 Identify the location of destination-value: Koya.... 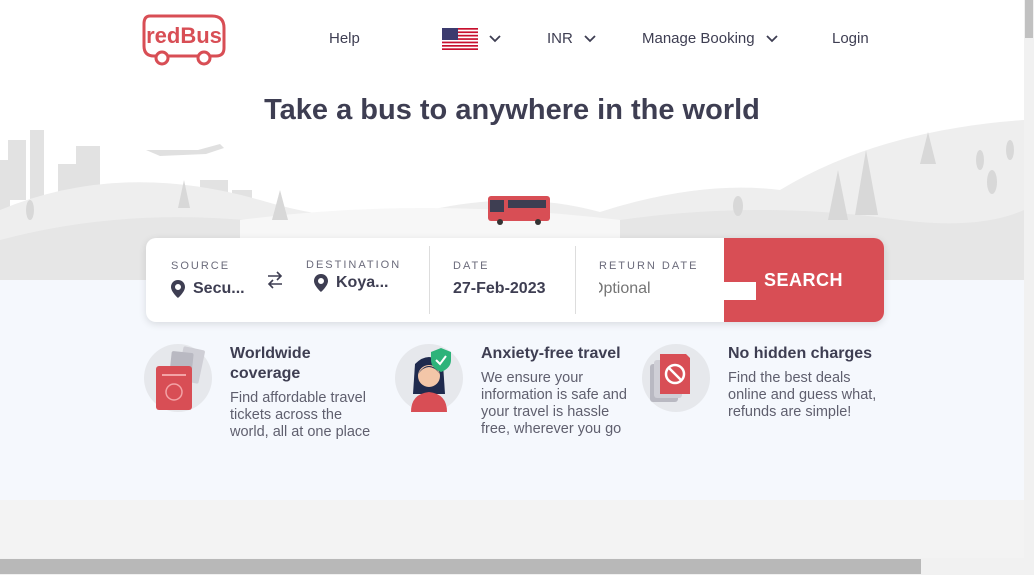
(362, 282).